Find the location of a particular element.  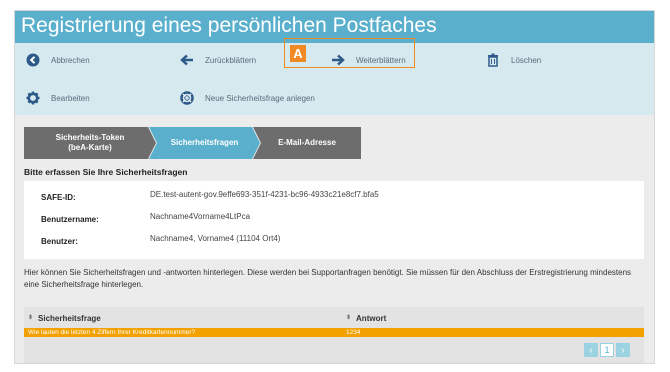

next-page-button: › is located at coordinates (623, 350).